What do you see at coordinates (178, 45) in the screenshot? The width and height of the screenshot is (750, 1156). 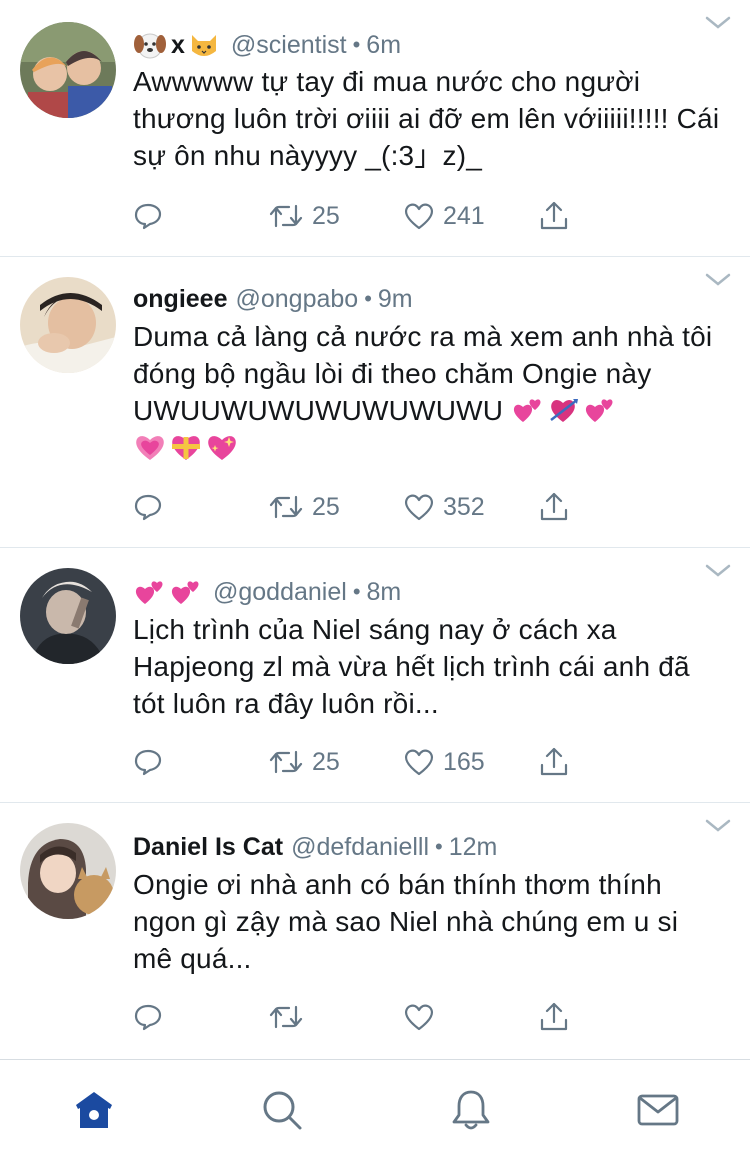 I see `display-name: x` at bounding box center [178, 45].